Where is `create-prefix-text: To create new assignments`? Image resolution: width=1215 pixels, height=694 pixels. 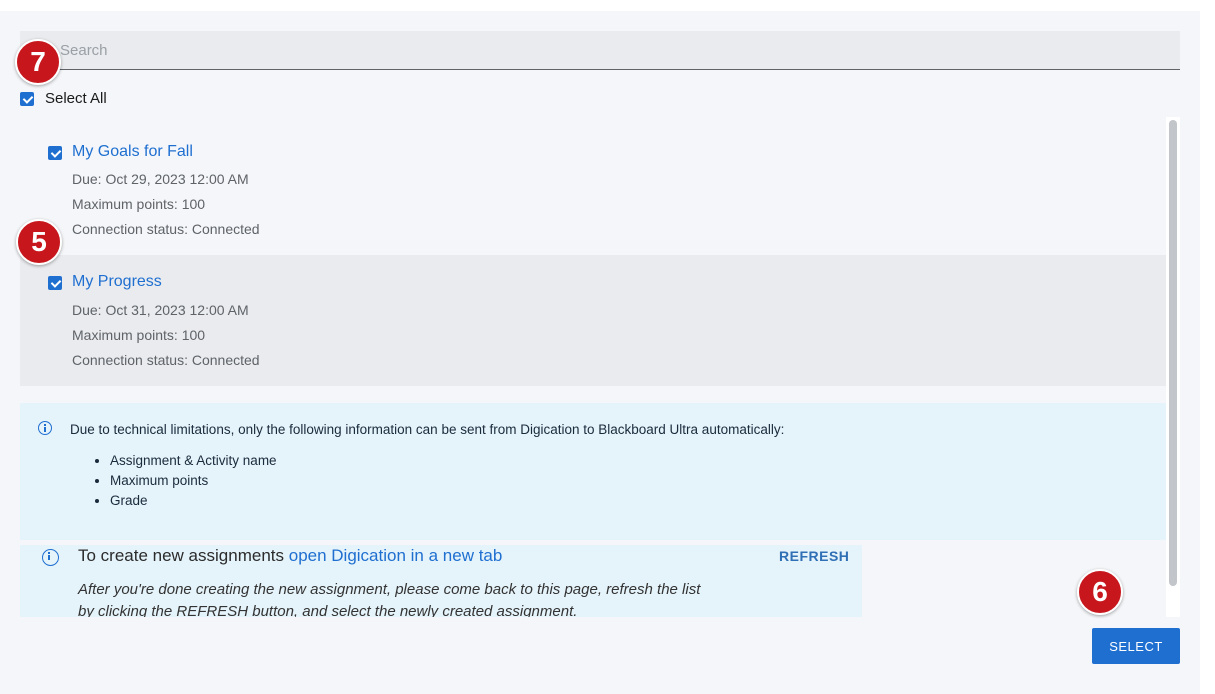 create-prefix-text: To create new assignments is located at coordinates (181, 555).